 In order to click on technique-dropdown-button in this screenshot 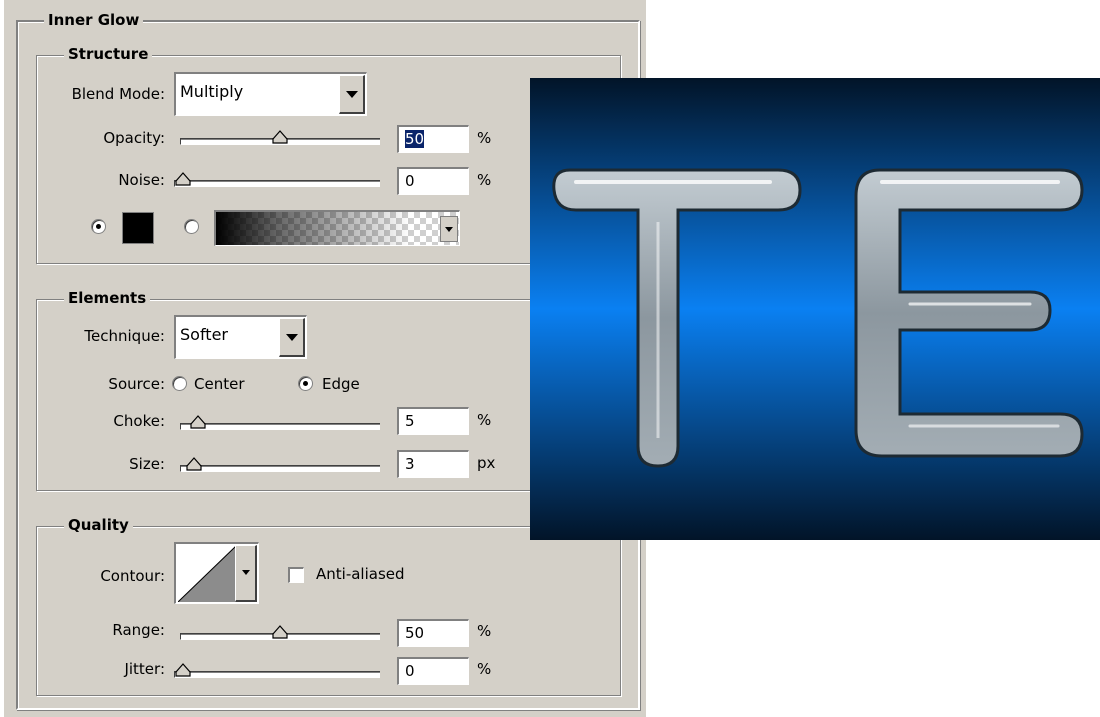, I will do `click(292, 337)`.